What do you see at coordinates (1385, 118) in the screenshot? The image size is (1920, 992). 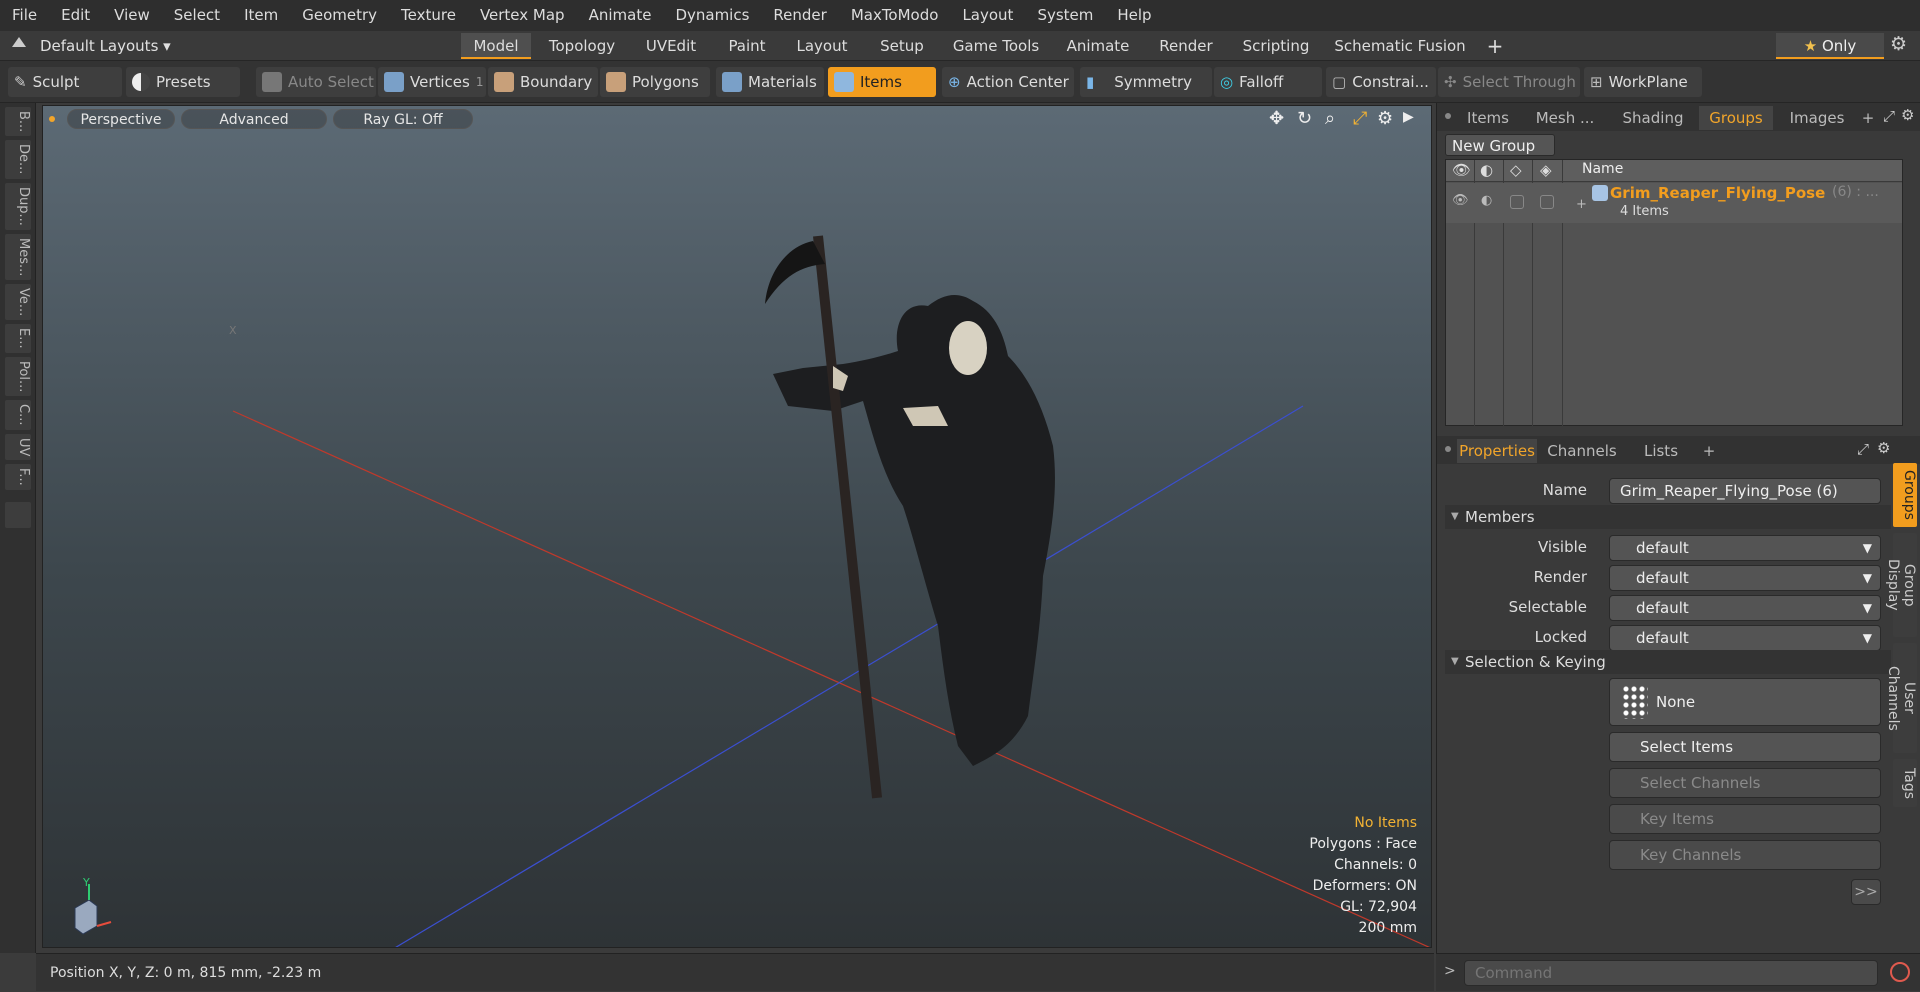 I see `viewport-gear-icon: ⚙` at bounding box center [1385, 118].